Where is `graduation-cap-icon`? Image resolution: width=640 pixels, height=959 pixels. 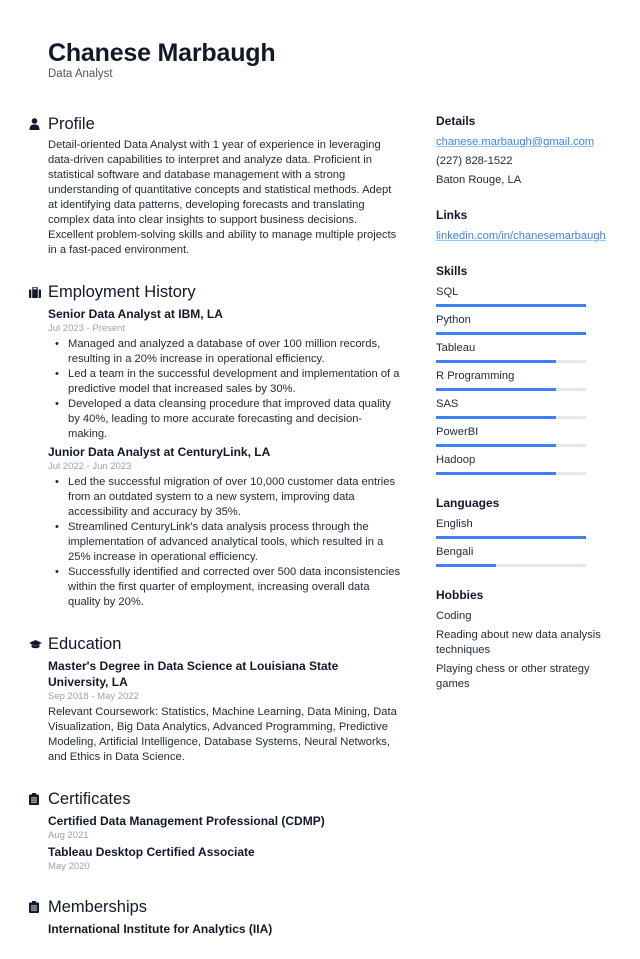 graduation-cap-icon is located at coordinates (38, 644).